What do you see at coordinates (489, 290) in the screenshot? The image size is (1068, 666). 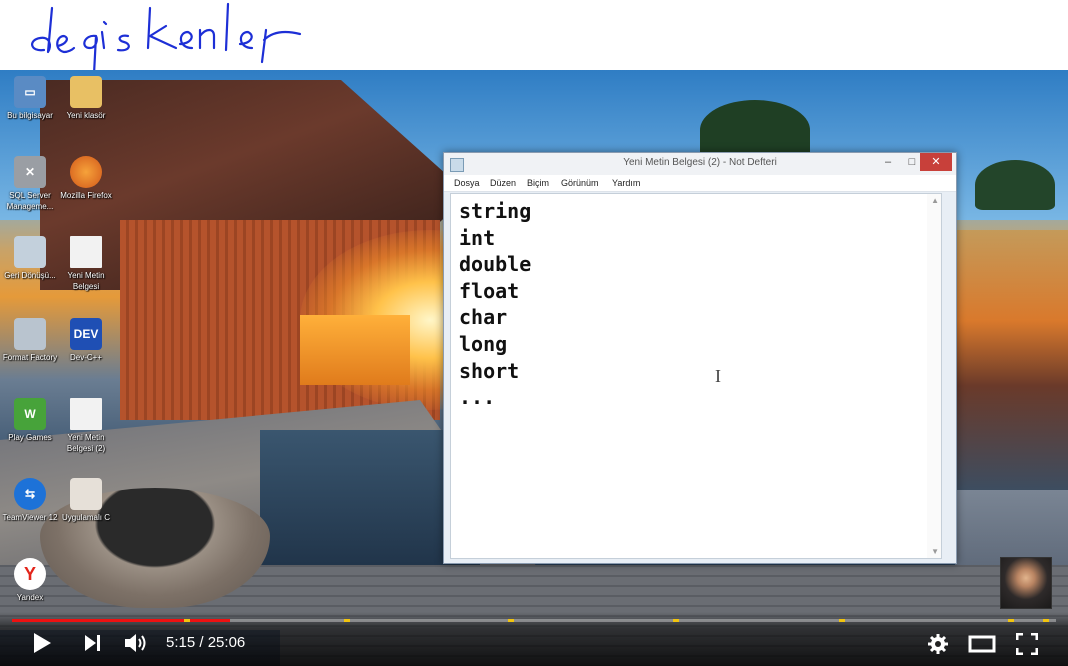 I see `text-line: float` at bounding box center [489, 290].